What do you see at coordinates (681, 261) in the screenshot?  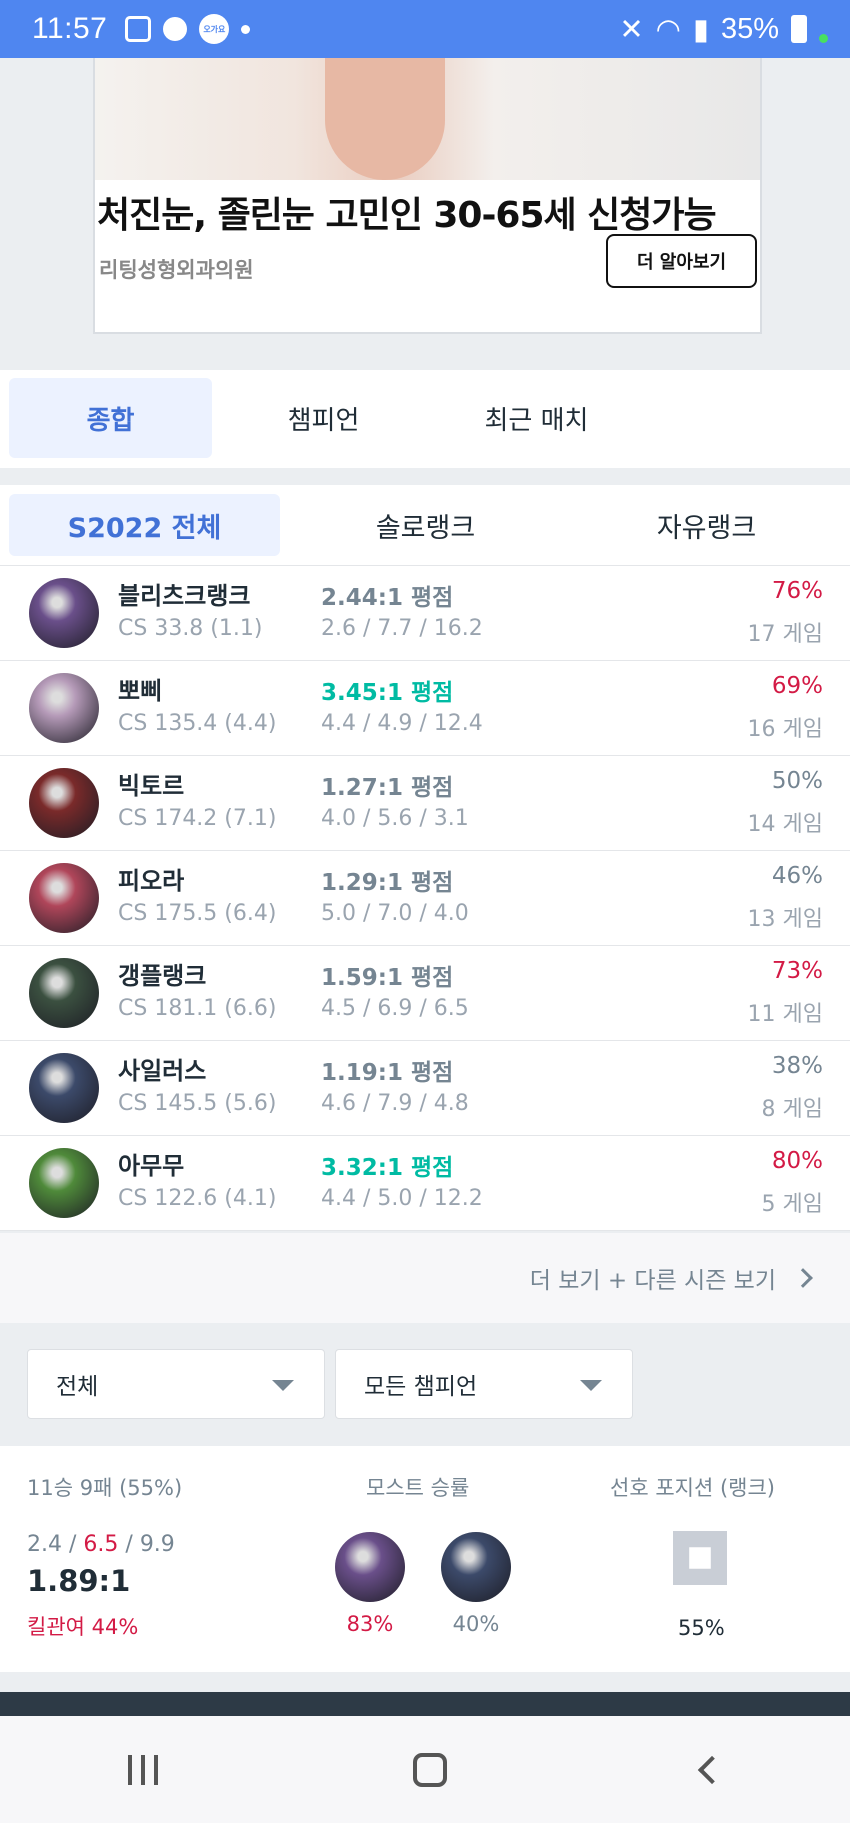 I see `ad-cta-button: 더 알아보기` at bounding box center [681, 261].